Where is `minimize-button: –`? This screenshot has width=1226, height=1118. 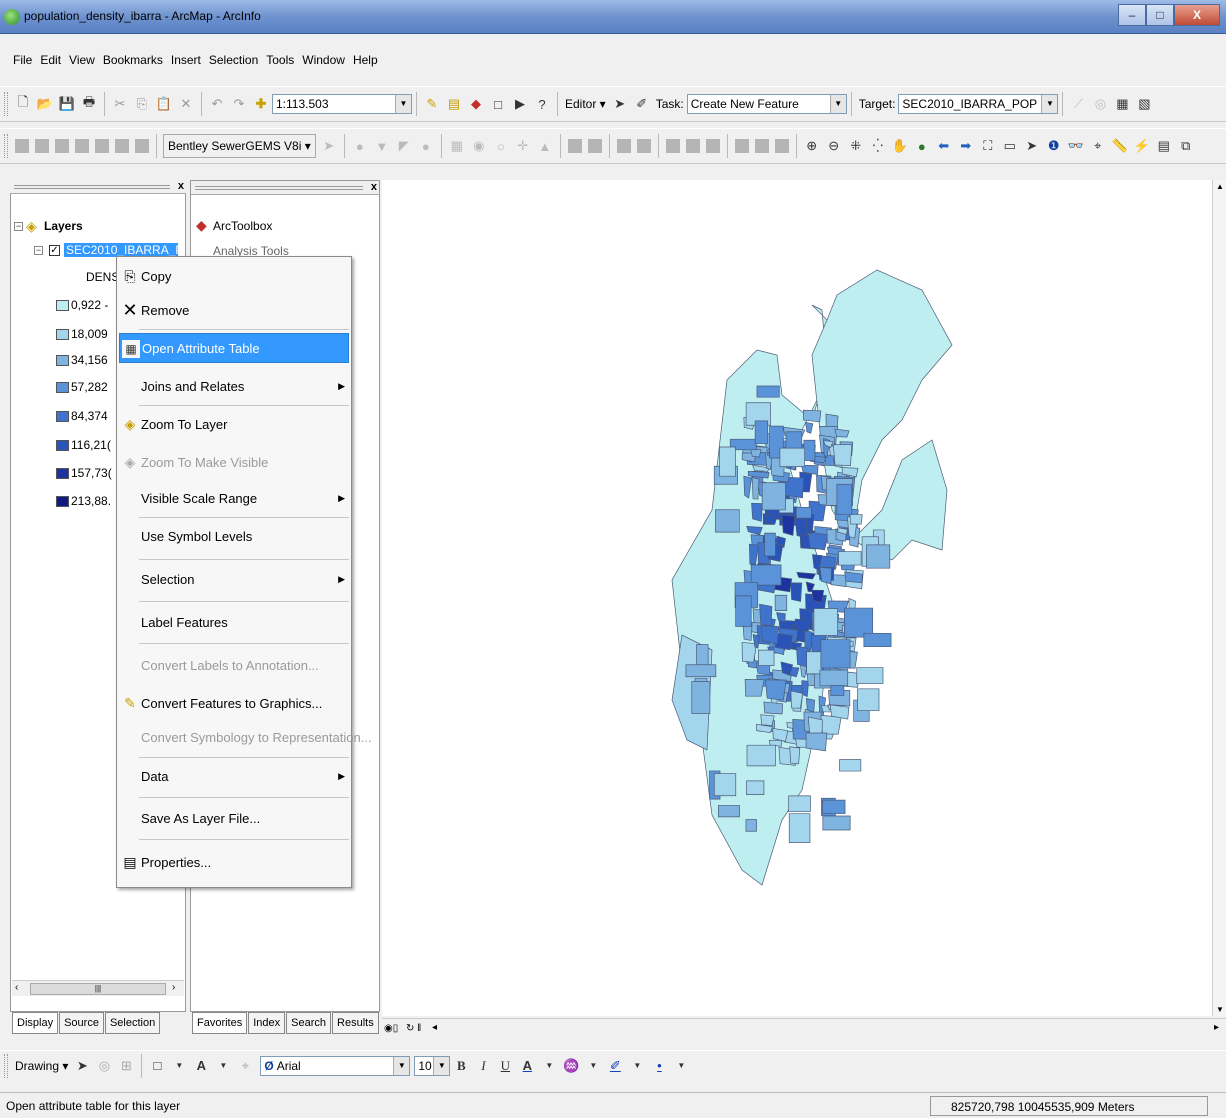
minimize-button: – is located at coordinates (1132, 15).